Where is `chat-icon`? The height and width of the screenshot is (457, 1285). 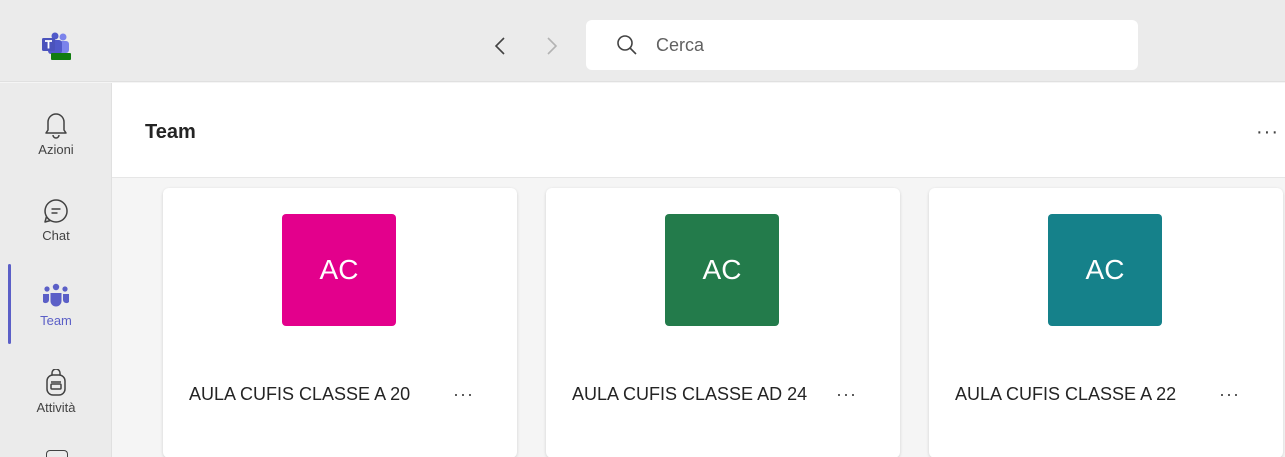 chat-icon is located at coordinates (56, 211).